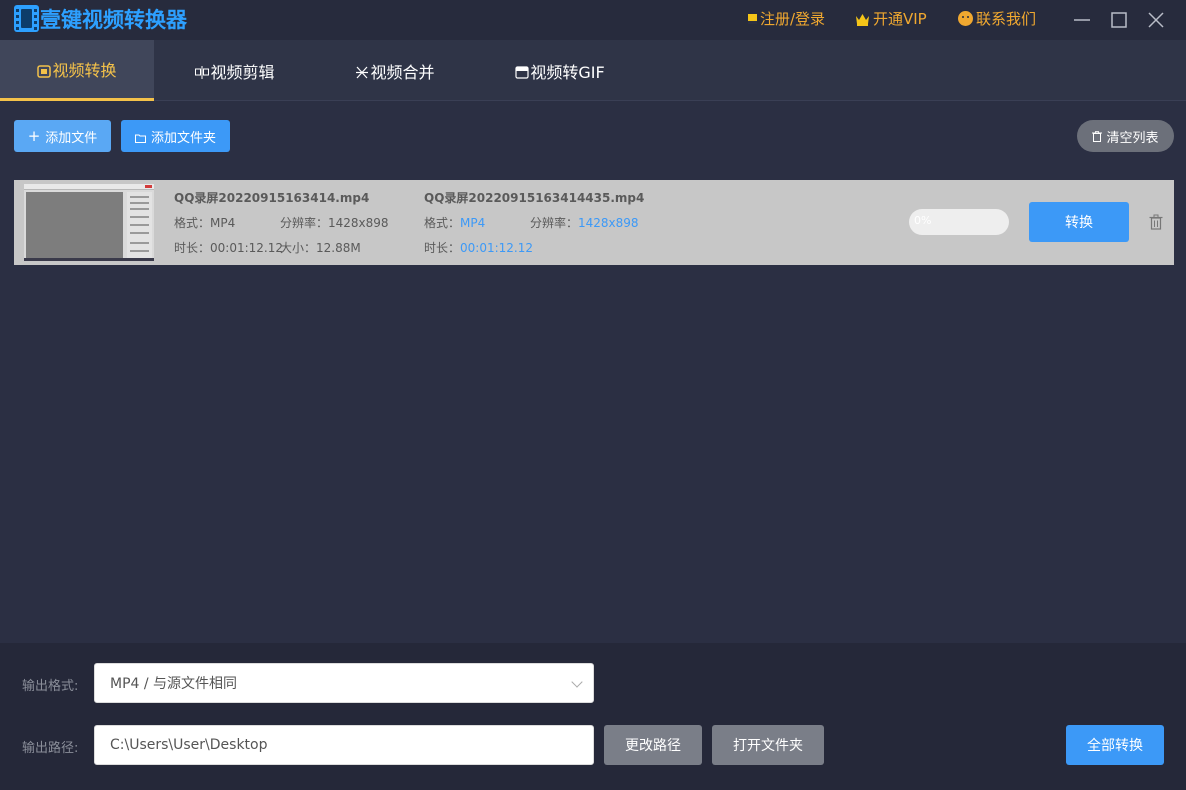 The height and width of the screenshot is (790, 1186). I want to click on tab-bar: 视频转换 视频剪辑 视频合并 视频转GIF, so click(593, 70).